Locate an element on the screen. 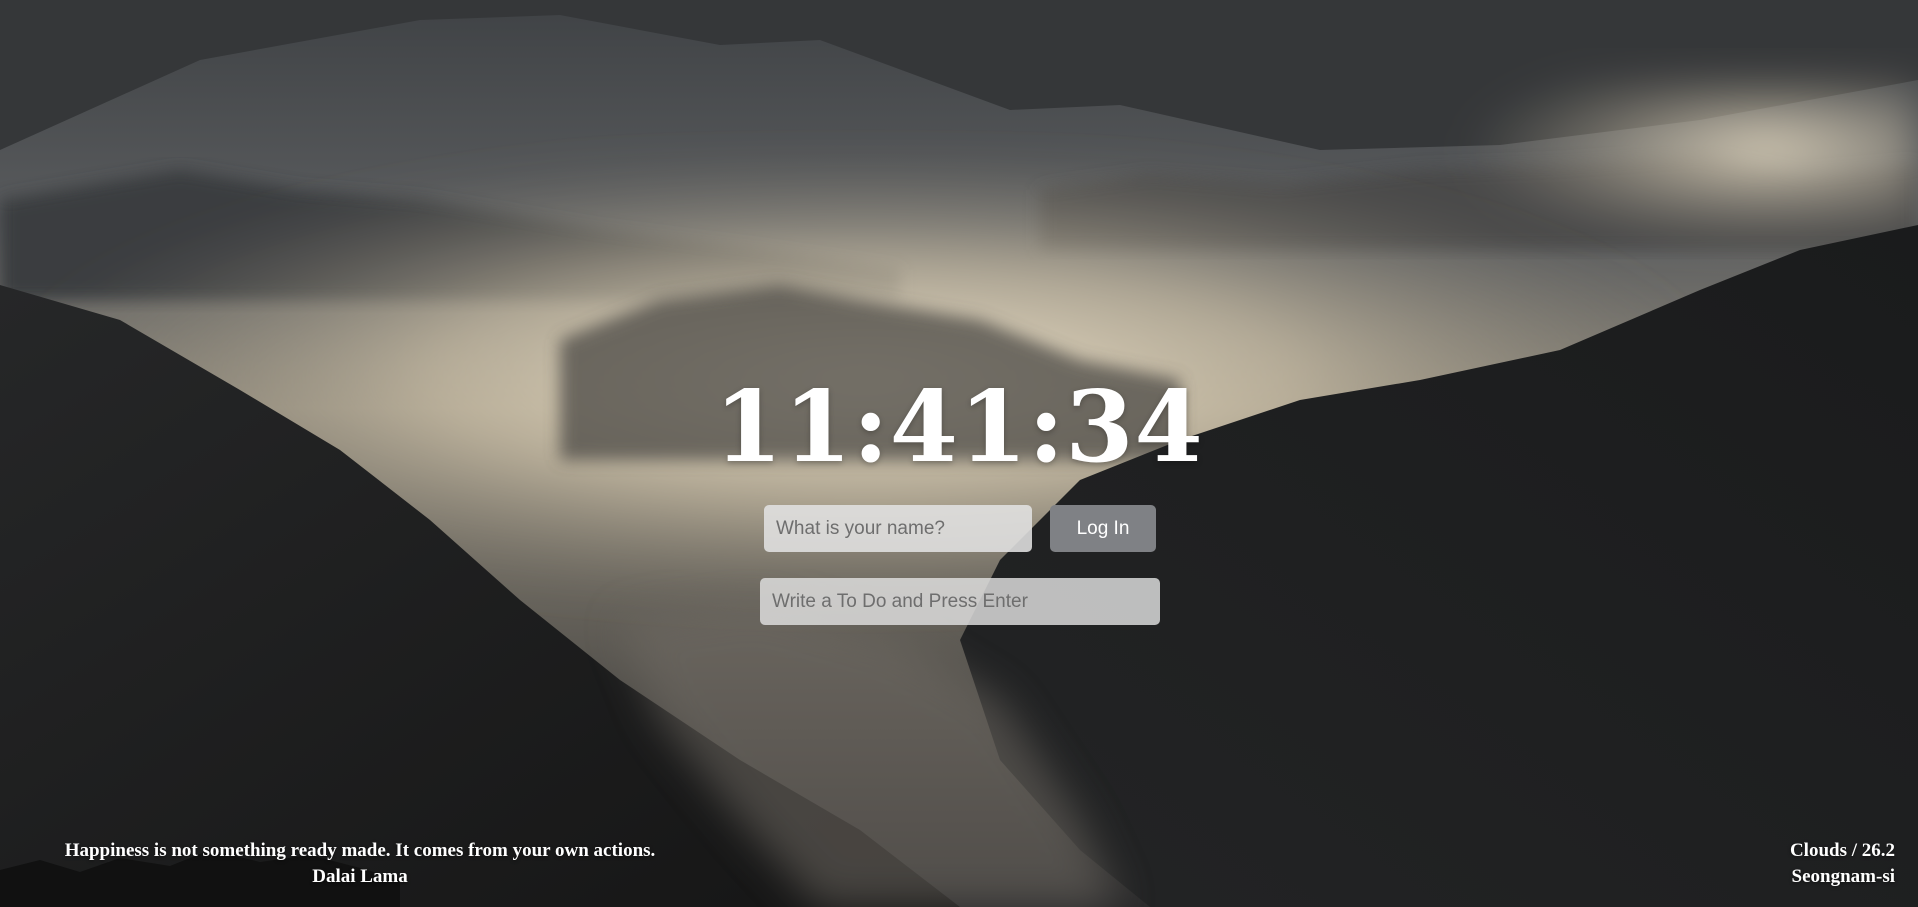  login-button: Log In is located at coordinates (1103, 528).